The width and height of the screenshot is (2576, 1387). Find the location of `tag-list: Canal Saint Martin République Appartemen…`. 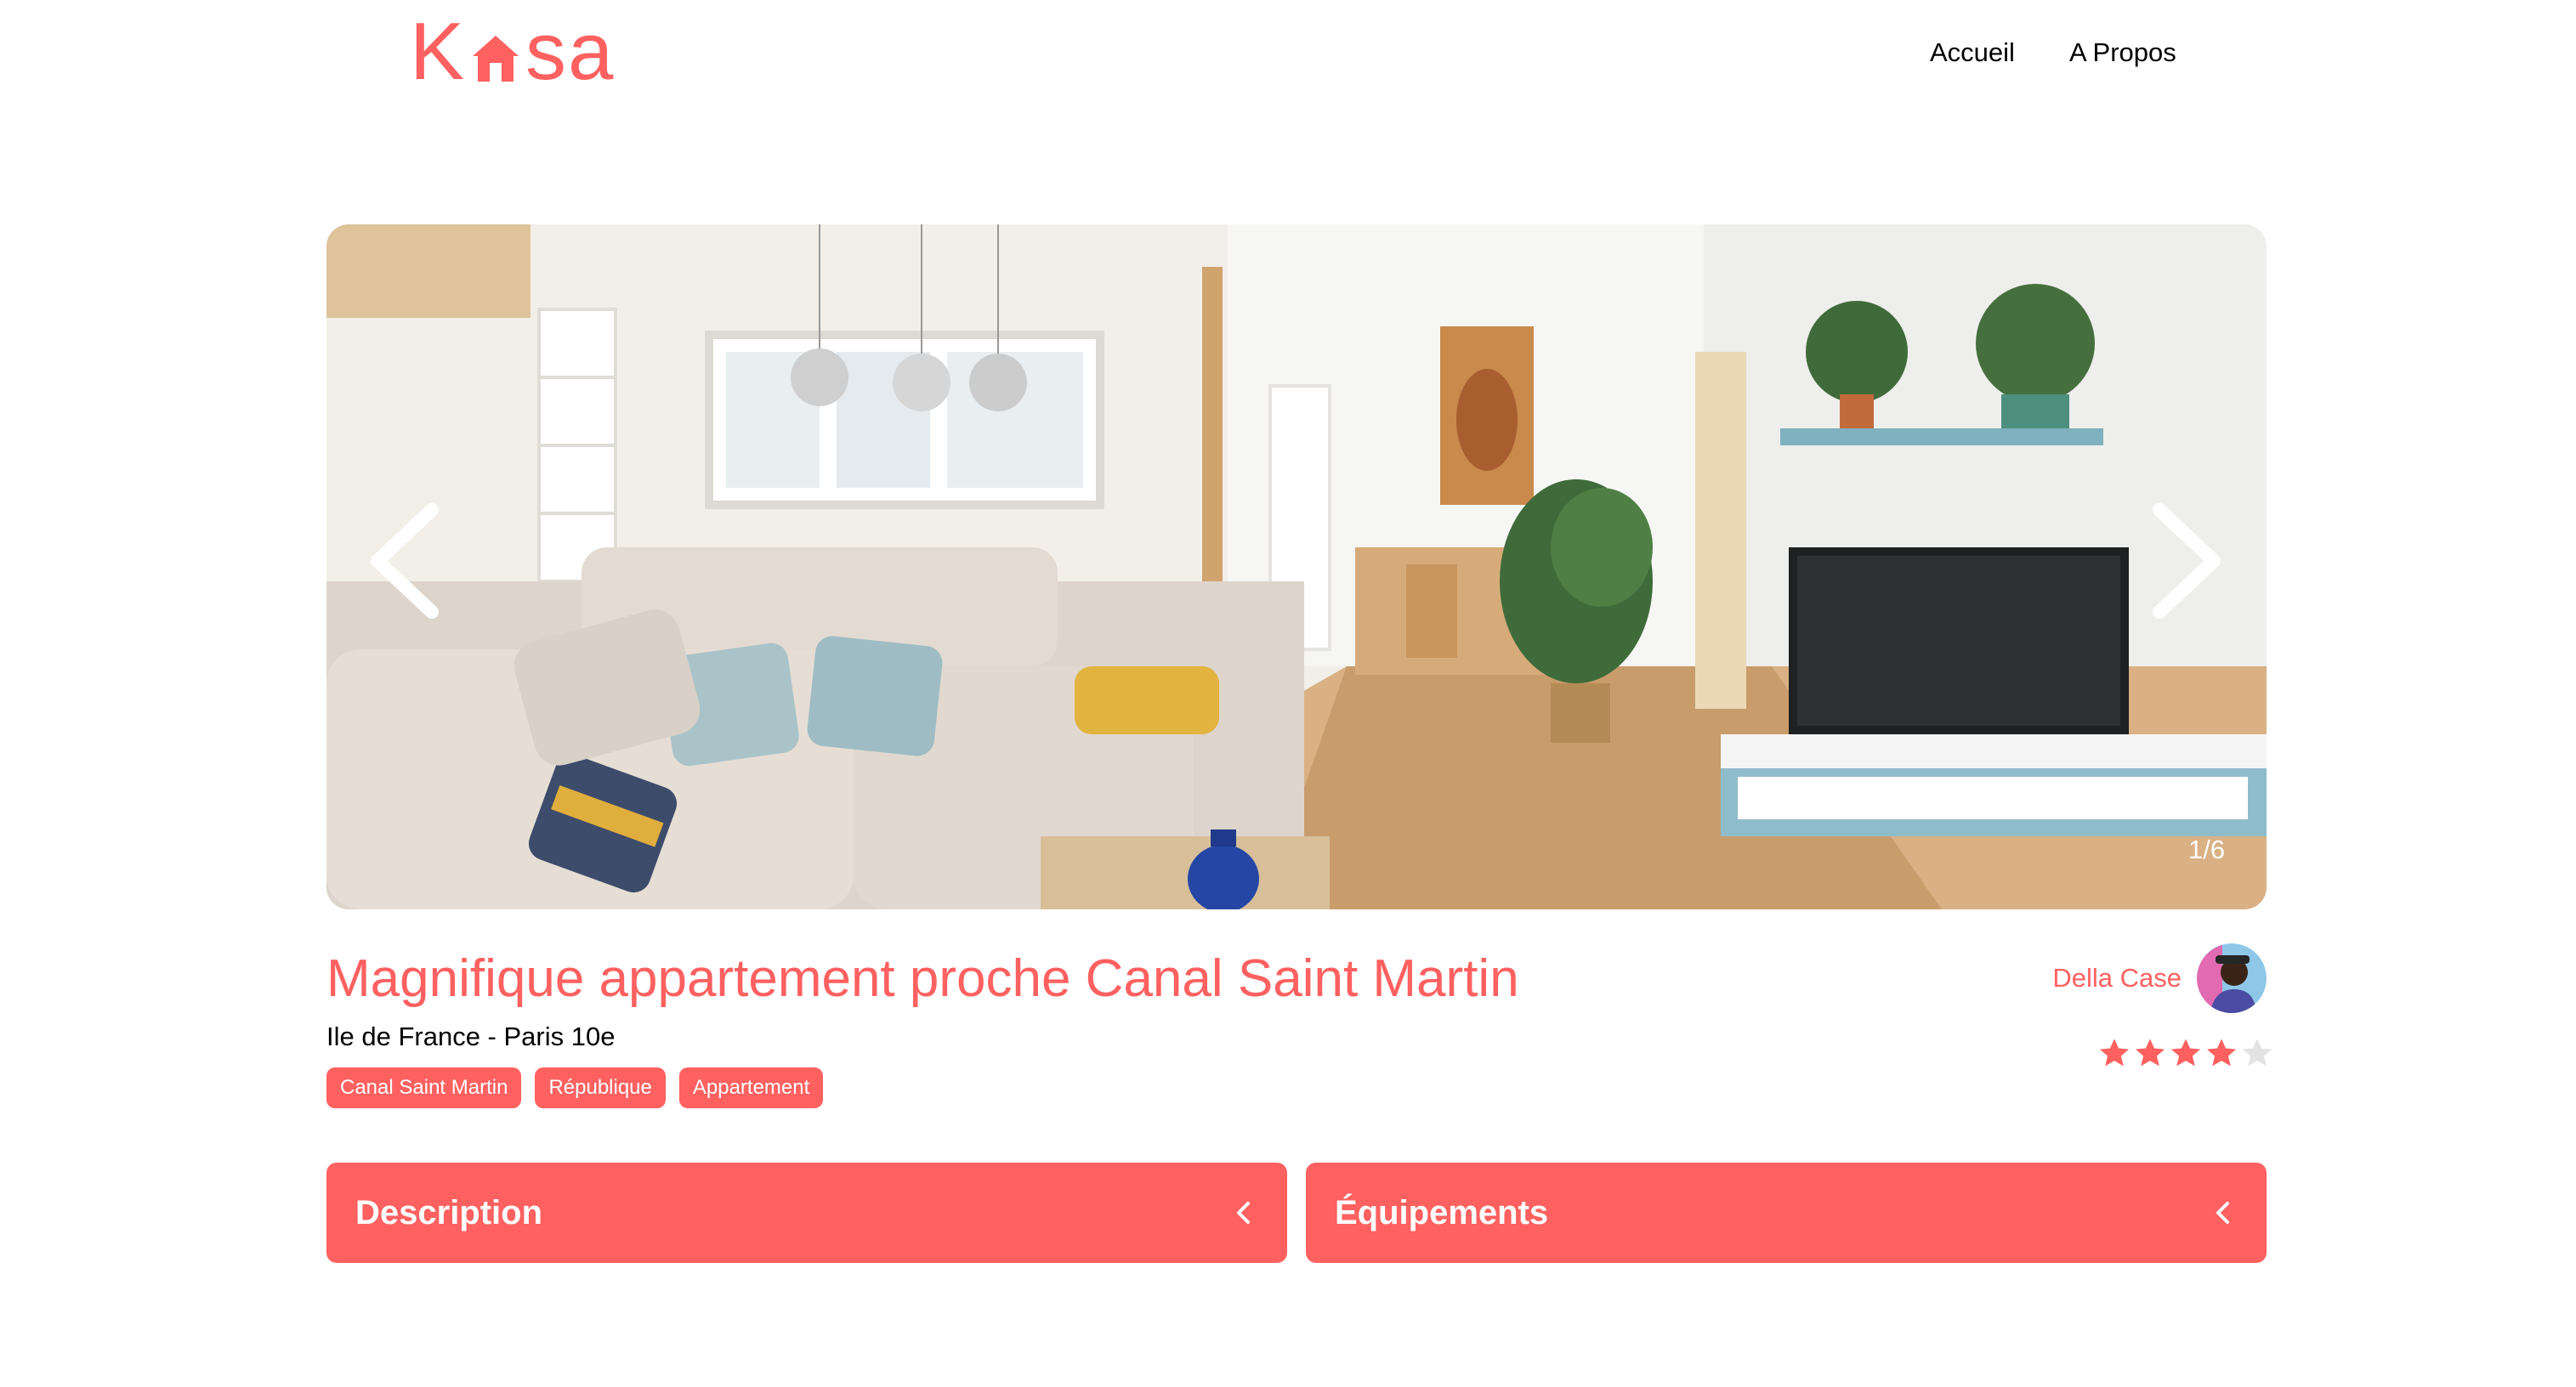

tag-list: Canal Saint Martin République Appartemen… is located at coordinates (575, 1087).